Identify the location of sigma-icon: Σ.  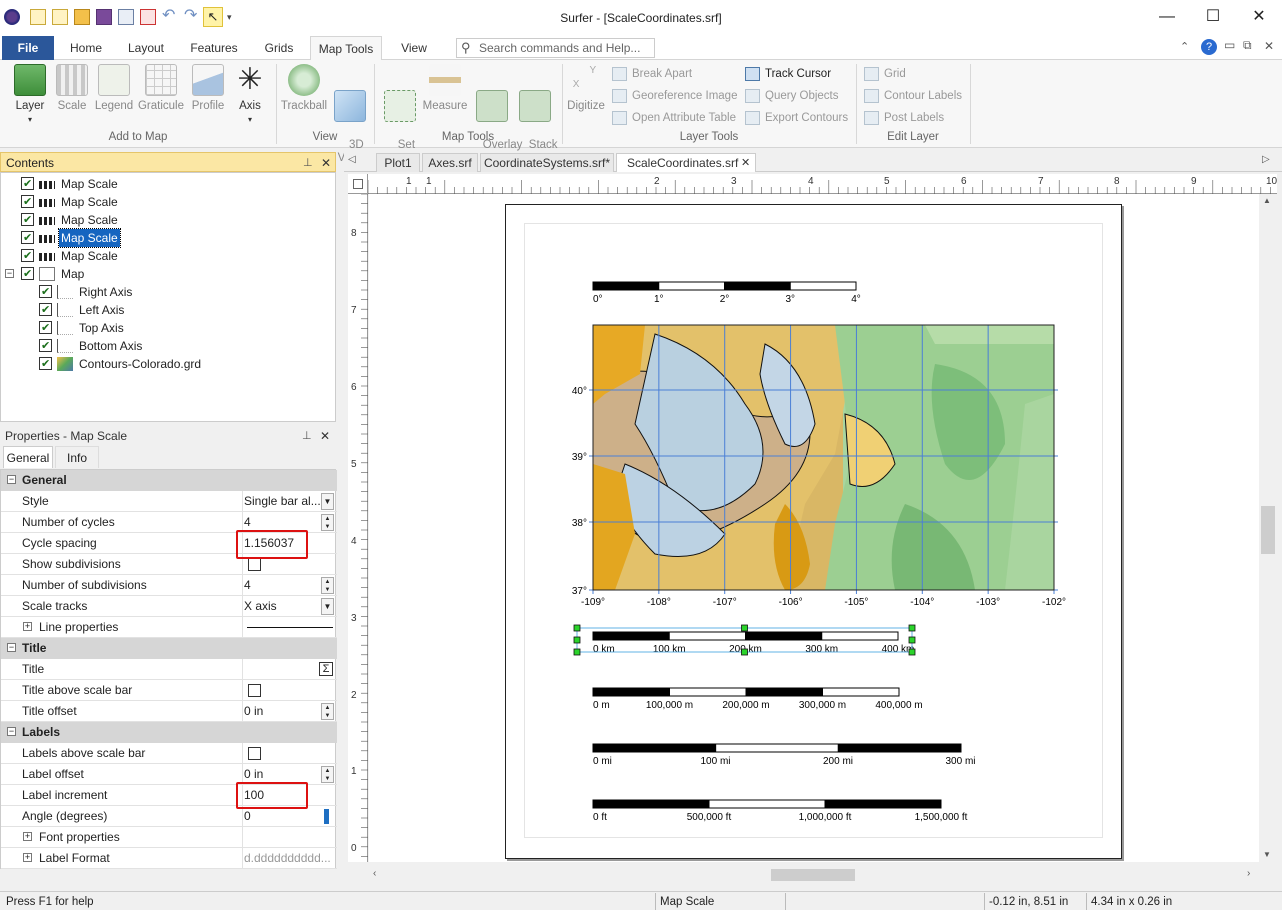
(326, 669).